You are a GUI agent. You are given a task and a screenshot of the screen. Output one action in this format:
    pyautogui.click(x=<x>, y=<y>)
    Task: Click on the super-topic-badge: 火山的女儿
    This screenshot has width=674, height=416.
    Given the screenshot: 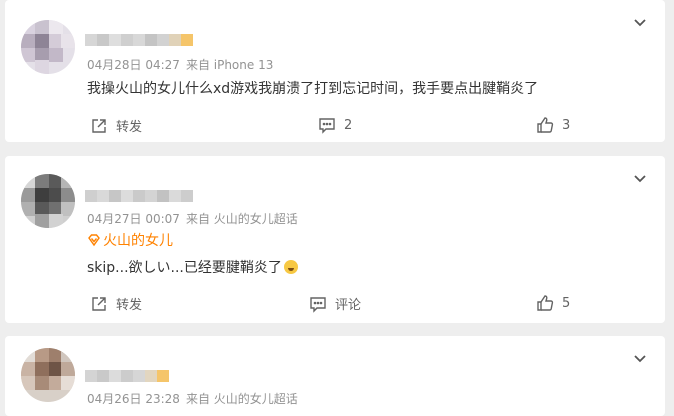 What is the action you would take?
    pyautogui.click(x=130, y=240)
    